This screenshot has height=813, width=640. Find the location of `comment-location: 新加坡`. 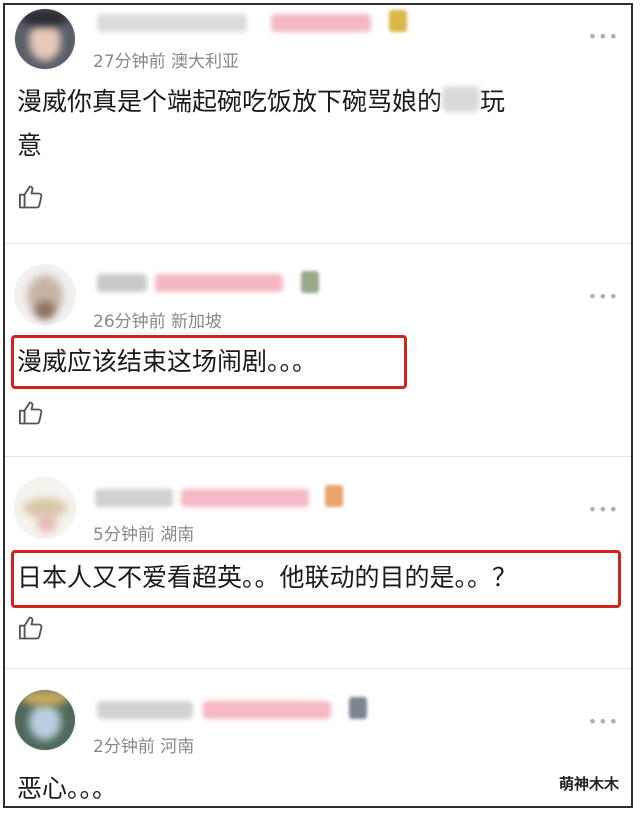

comment-location: 新加坡 is located at coordinates (197, 322).